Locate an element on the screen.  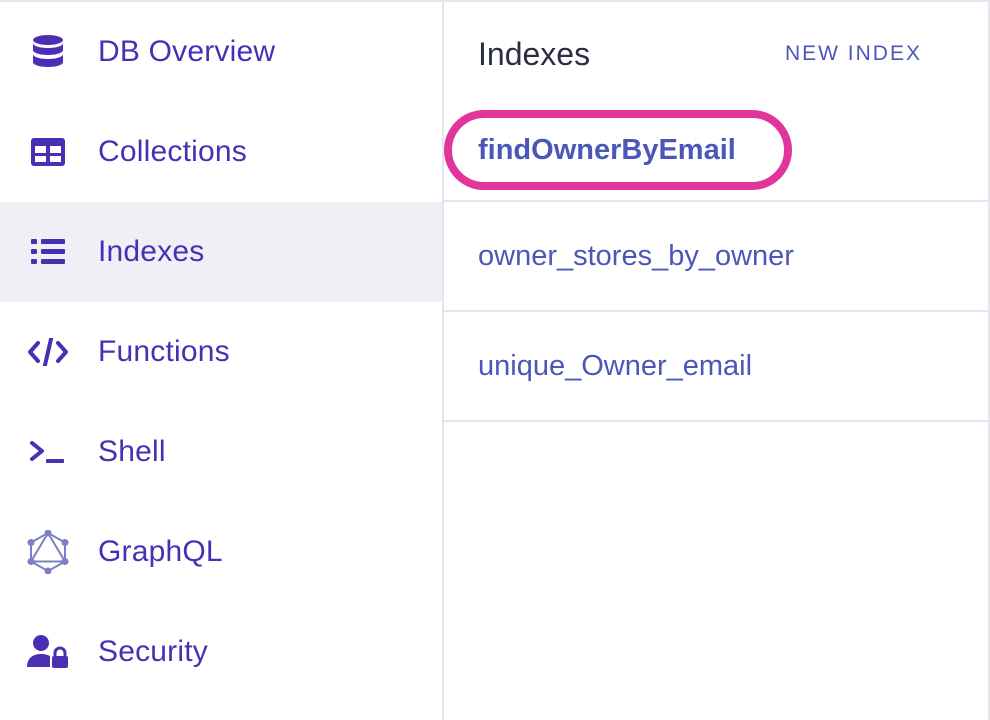
sidebar-item-functions: Functions is located at coordinates (221, 352).